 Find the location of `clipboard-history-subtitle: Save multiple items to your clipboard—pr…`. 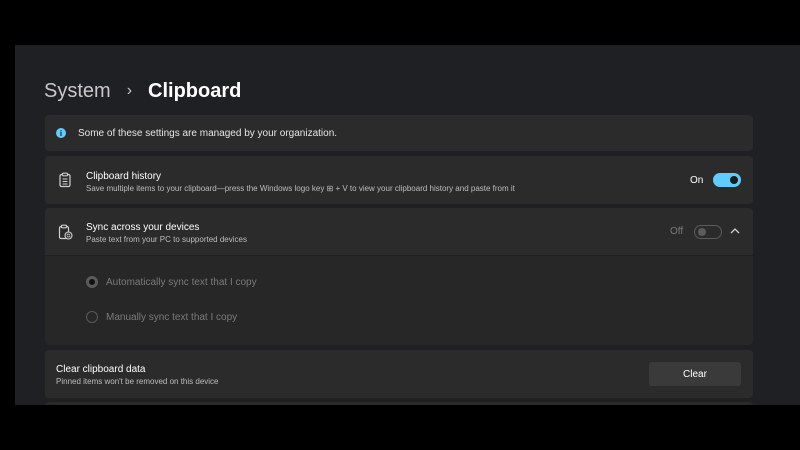

clipboard-history-subtitle: Save multiple items to your clipboard—pr… is located at coordinates (300, 188).